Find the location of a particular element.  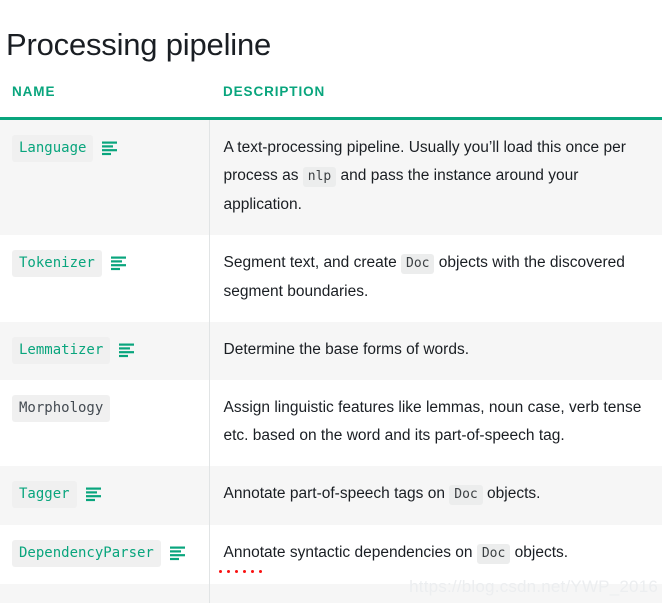

cell-name is located at coordinates (104, 593).